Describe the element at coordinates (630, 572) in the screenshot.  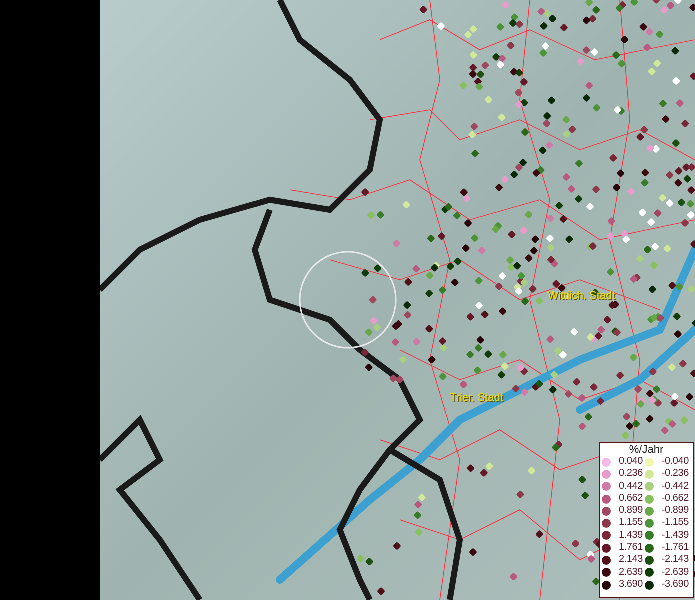
I see `legend-value: 2.639` at that location.